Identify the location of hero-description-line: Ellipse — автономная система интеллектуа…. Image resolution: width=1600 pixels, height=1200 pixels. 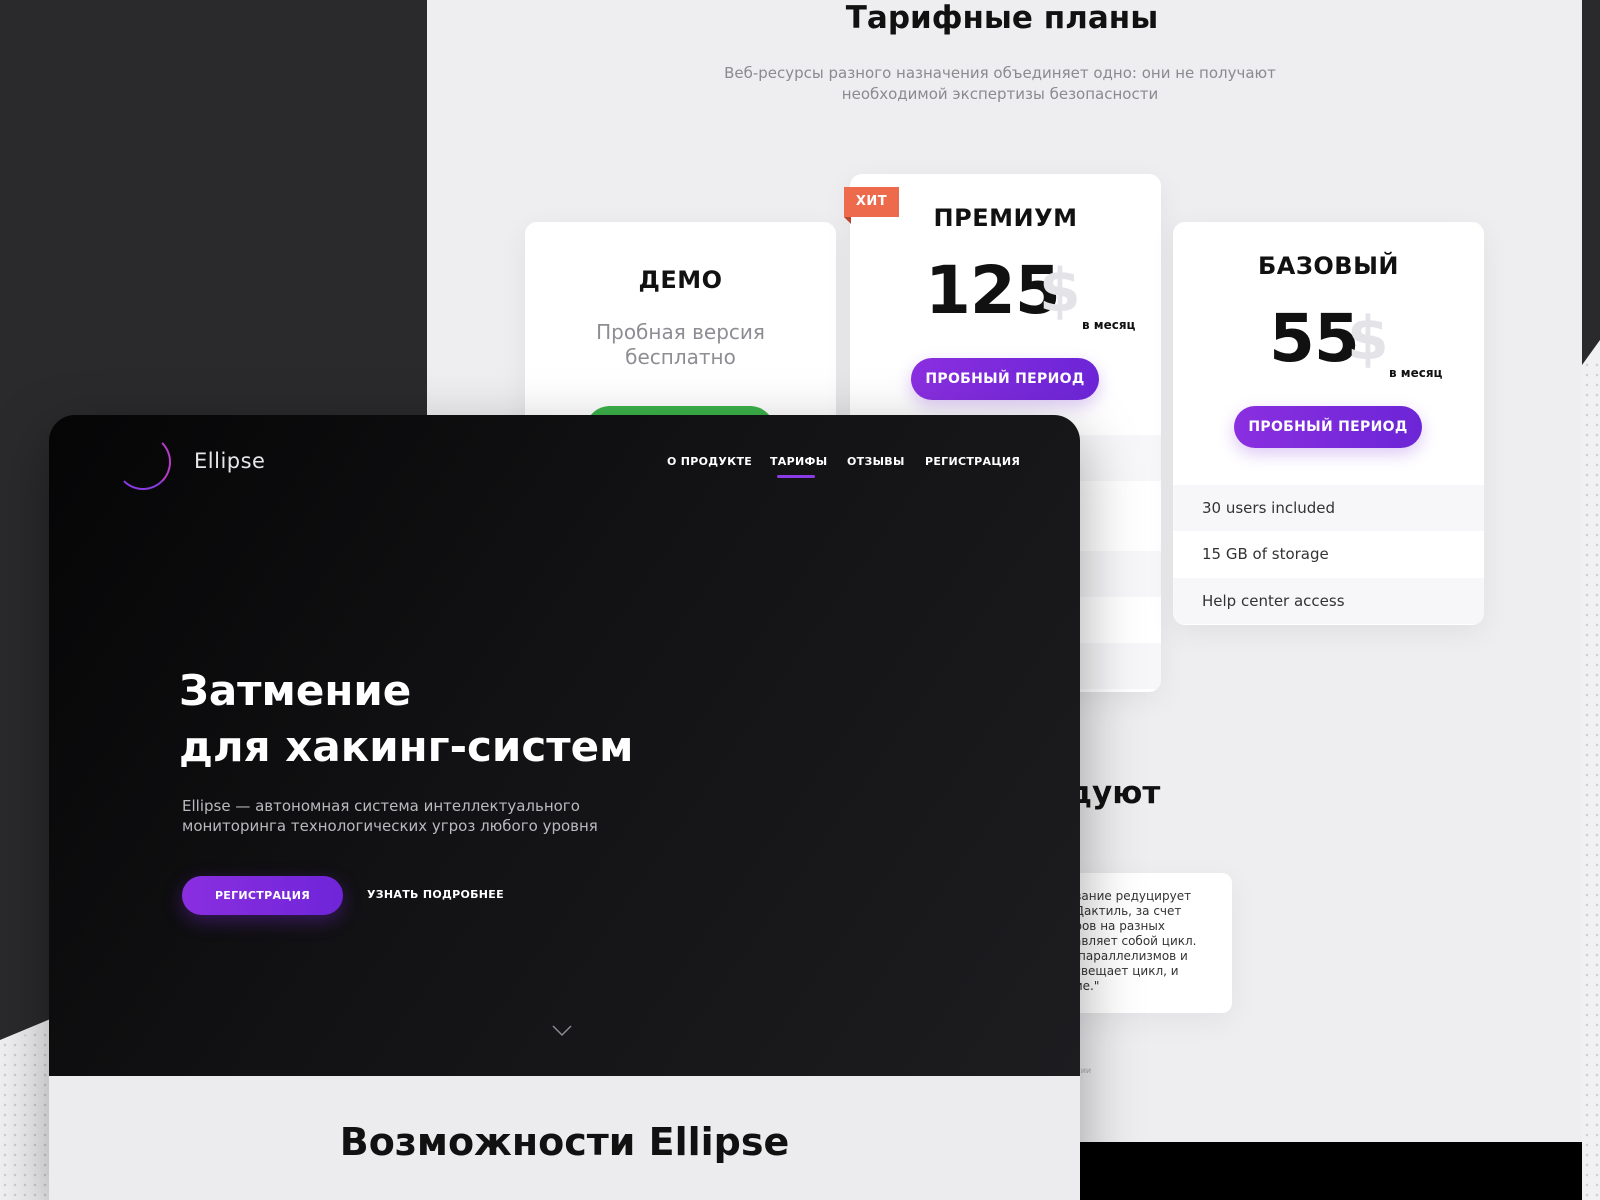
(381, 806).